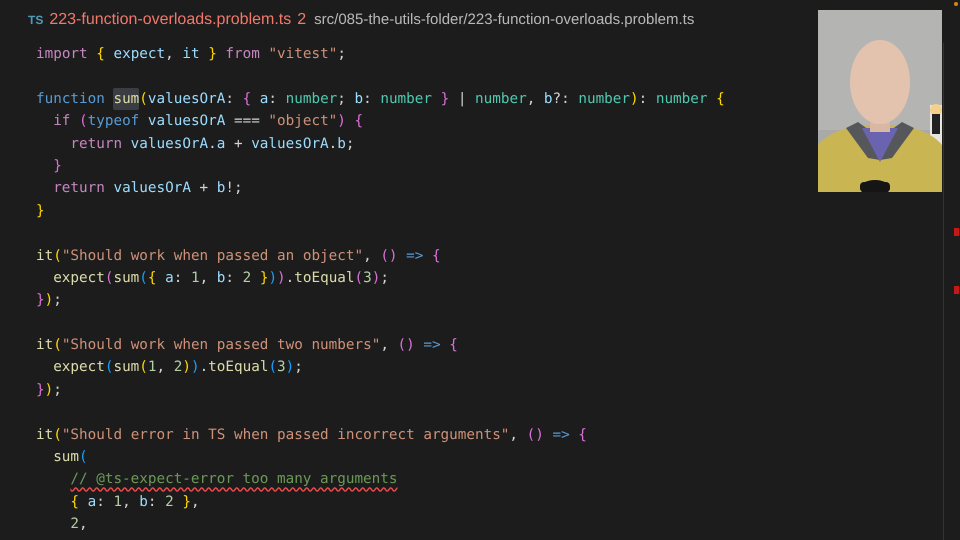  Describe the element at coordinates (247, 346) in the screenshot. I see `code-line: it("Should work when passed two numbers", () => {` at that location.